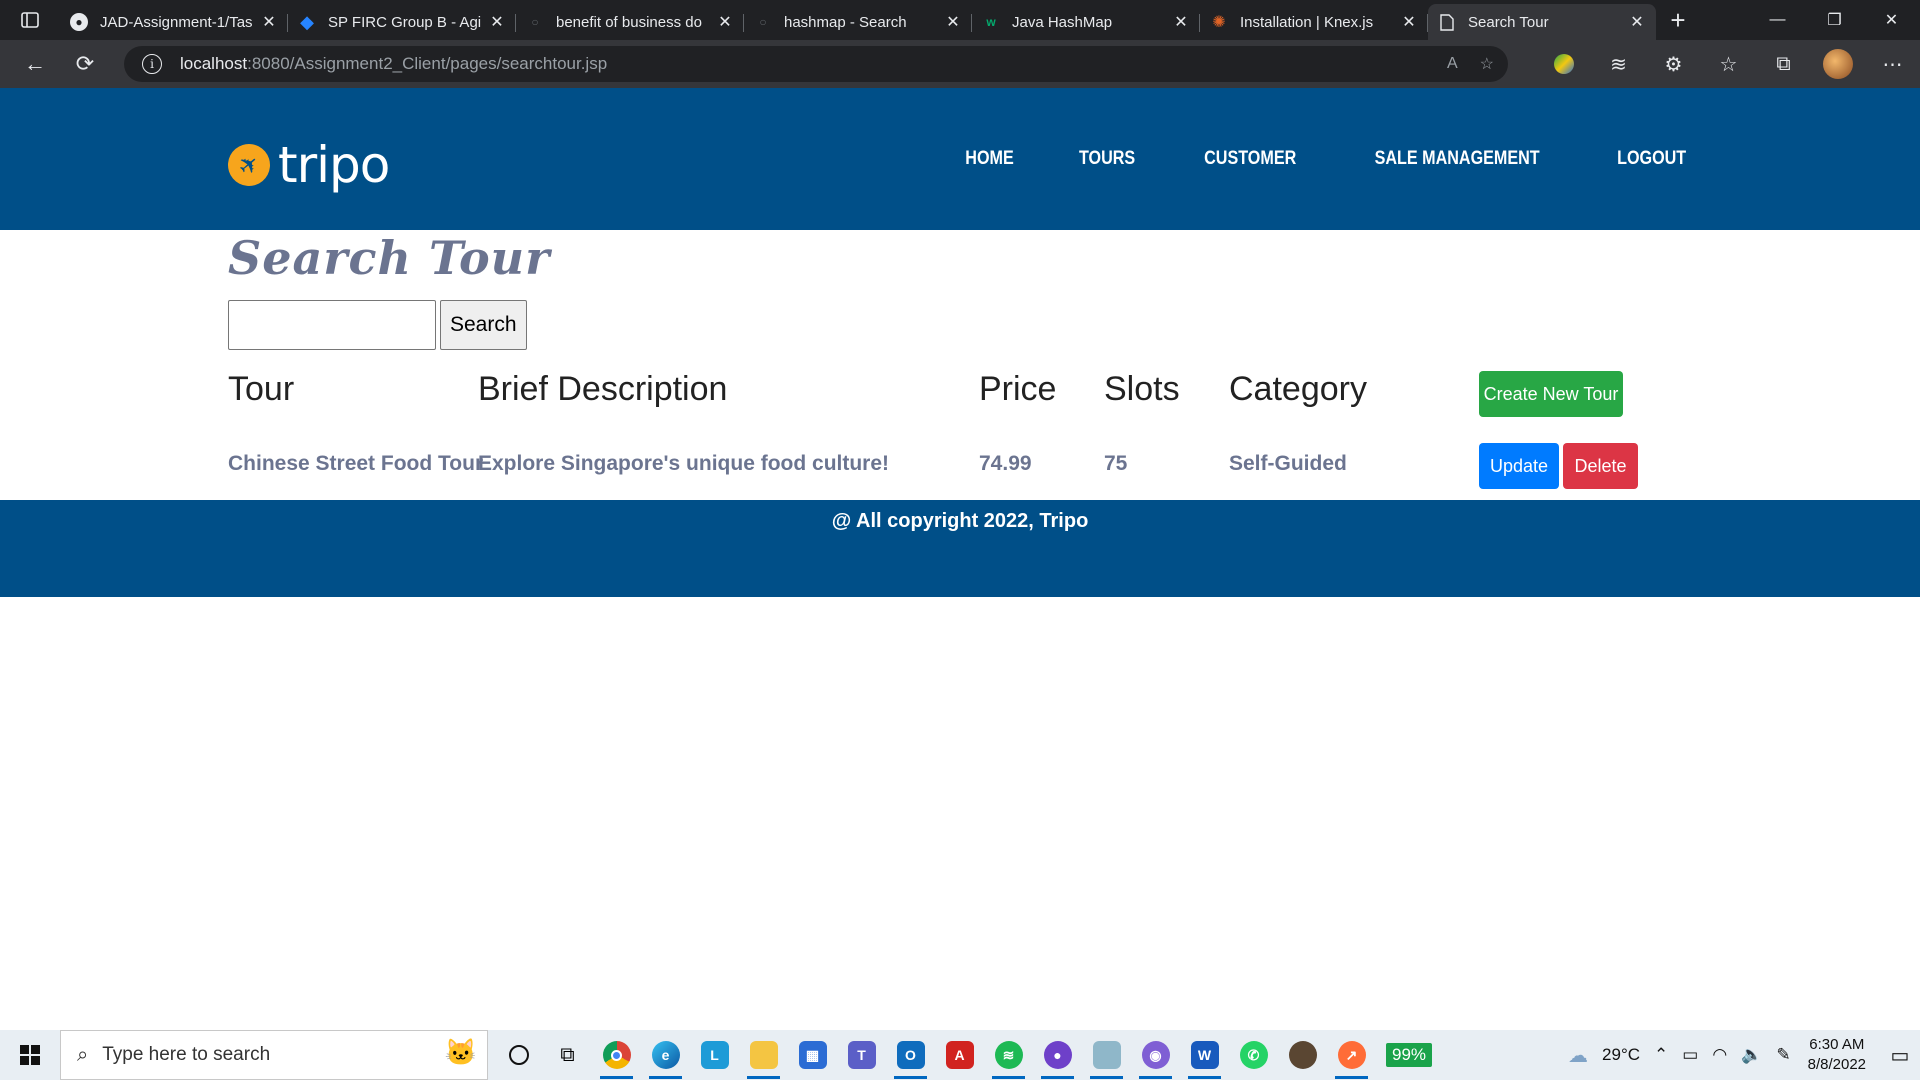 This screenshot has height=1080, width=1920. I want to click on whatsapp-icon: ✆, so click(1253, 1055).